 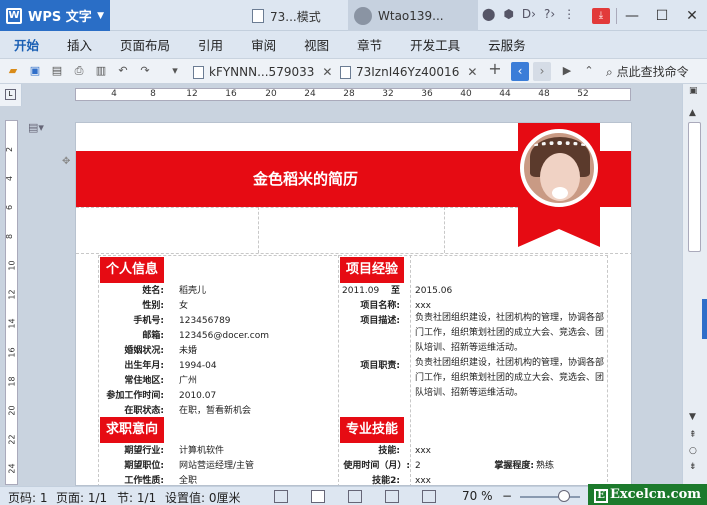 What do you see at coordinates (175, 71) in the screenshot?
I see `chevron-down-icon: ▾` at bounding box center [175, 71].